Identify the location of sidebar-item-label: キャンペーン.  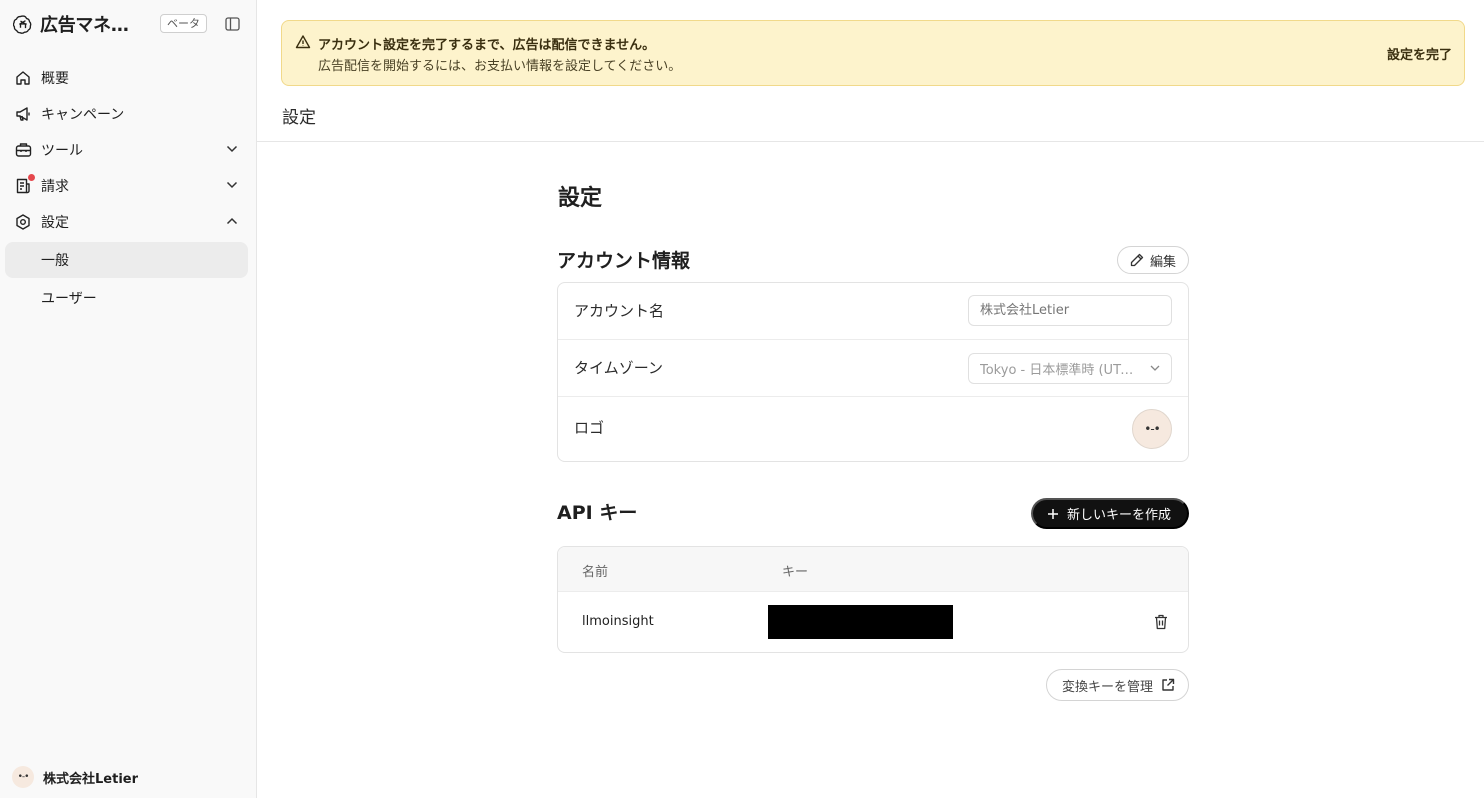
(83, 115).